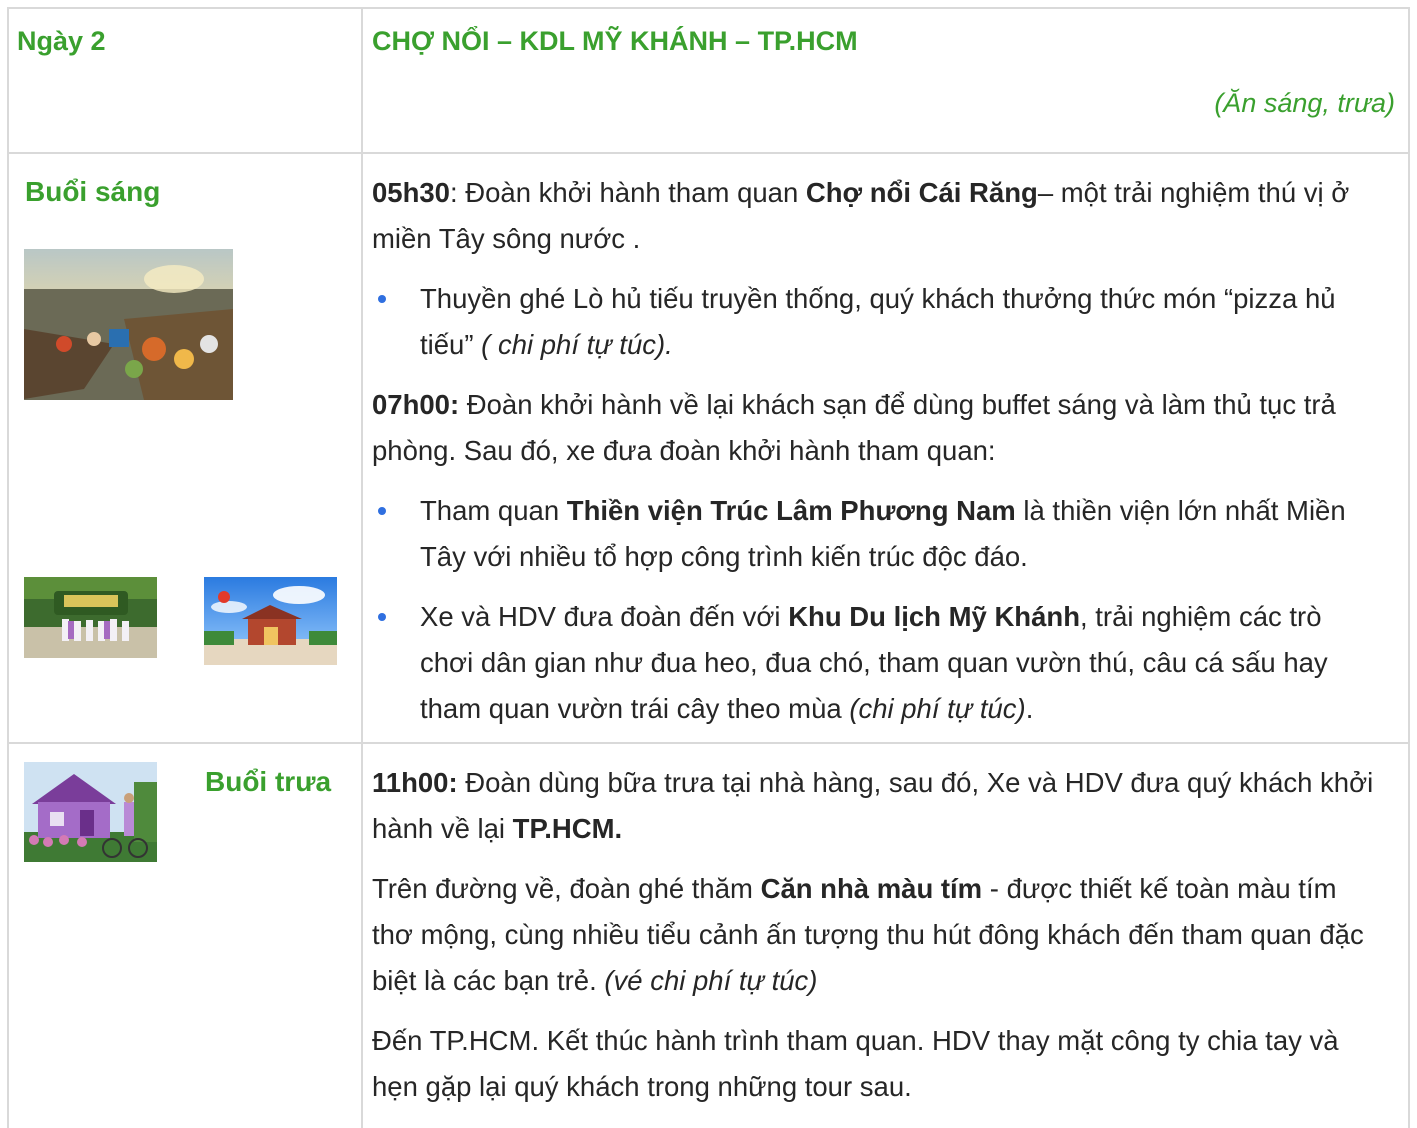 This screenshot has height=1128, width=1417. I want to click on place-thien-vien: Thiền viện Trúc Lâm Phương Nam, so click(791, 510).